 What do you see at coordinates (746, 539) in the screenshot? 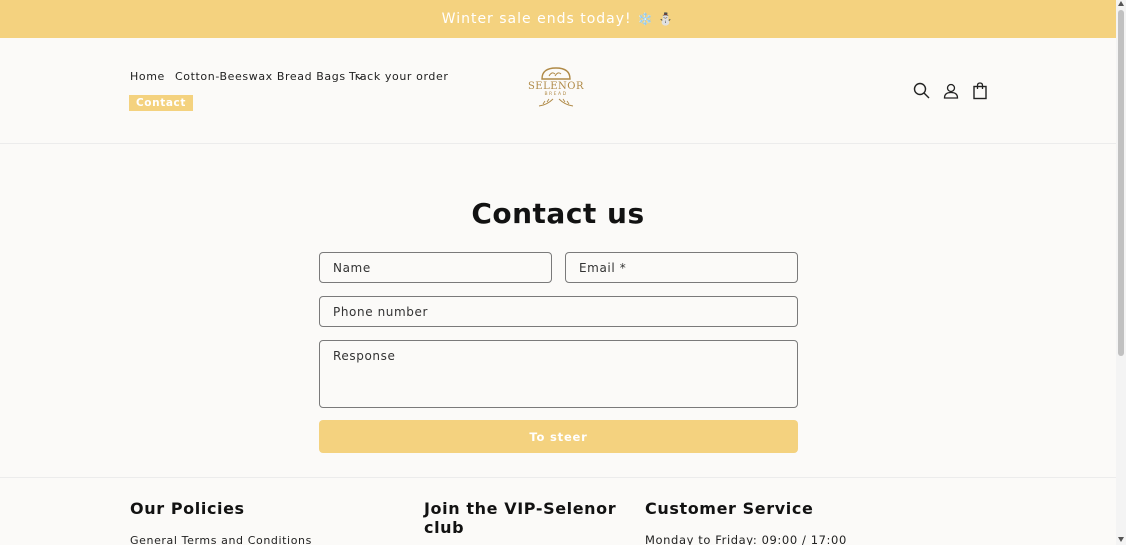
I see `footer-service-hours: Monday to Friday: 09:00 / 17:00` at bounding box center [746, 539].